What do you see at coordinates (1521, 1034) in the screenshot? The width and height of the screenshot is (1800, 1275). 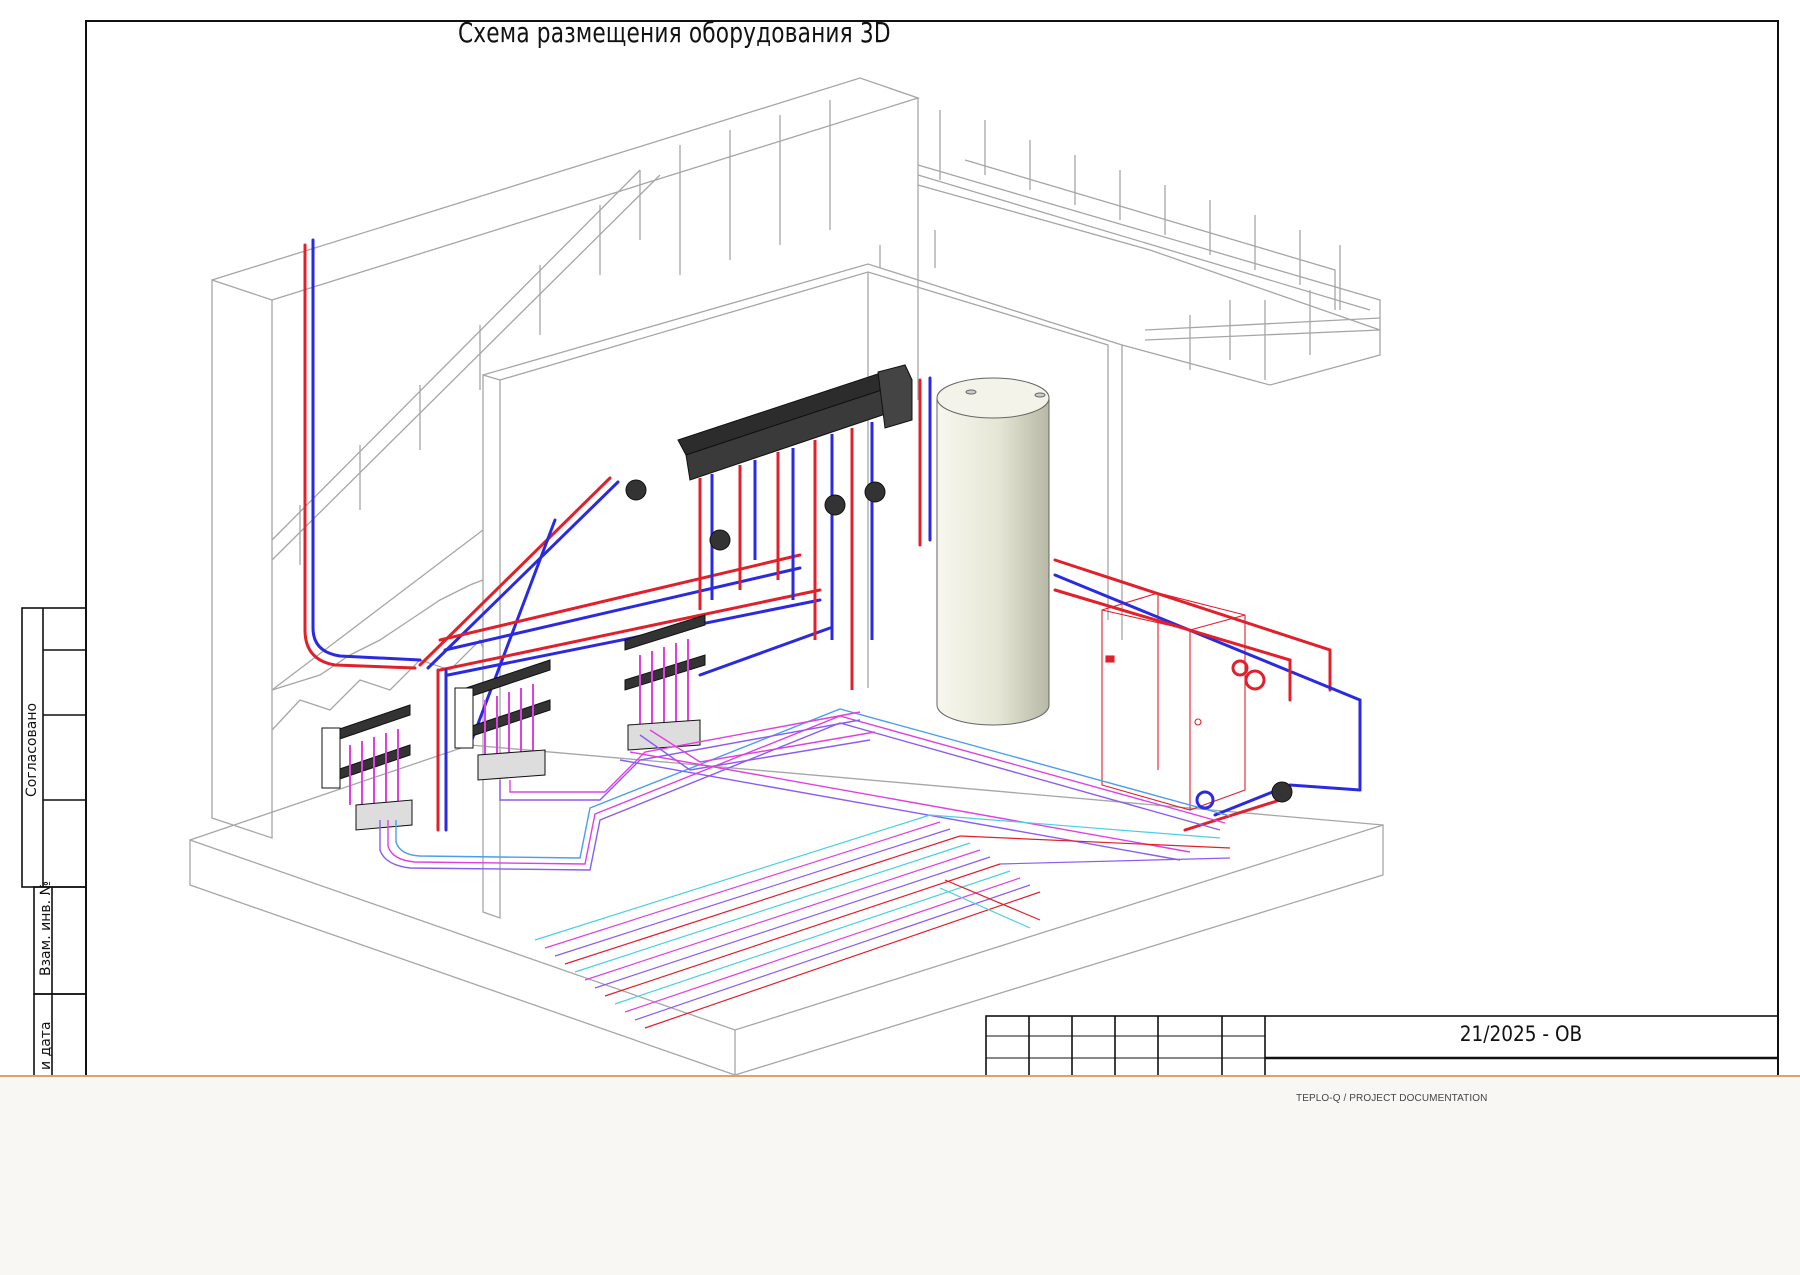 I see `document-code: 21/2025 - ОВ` at bounding box center [1521, 1034].